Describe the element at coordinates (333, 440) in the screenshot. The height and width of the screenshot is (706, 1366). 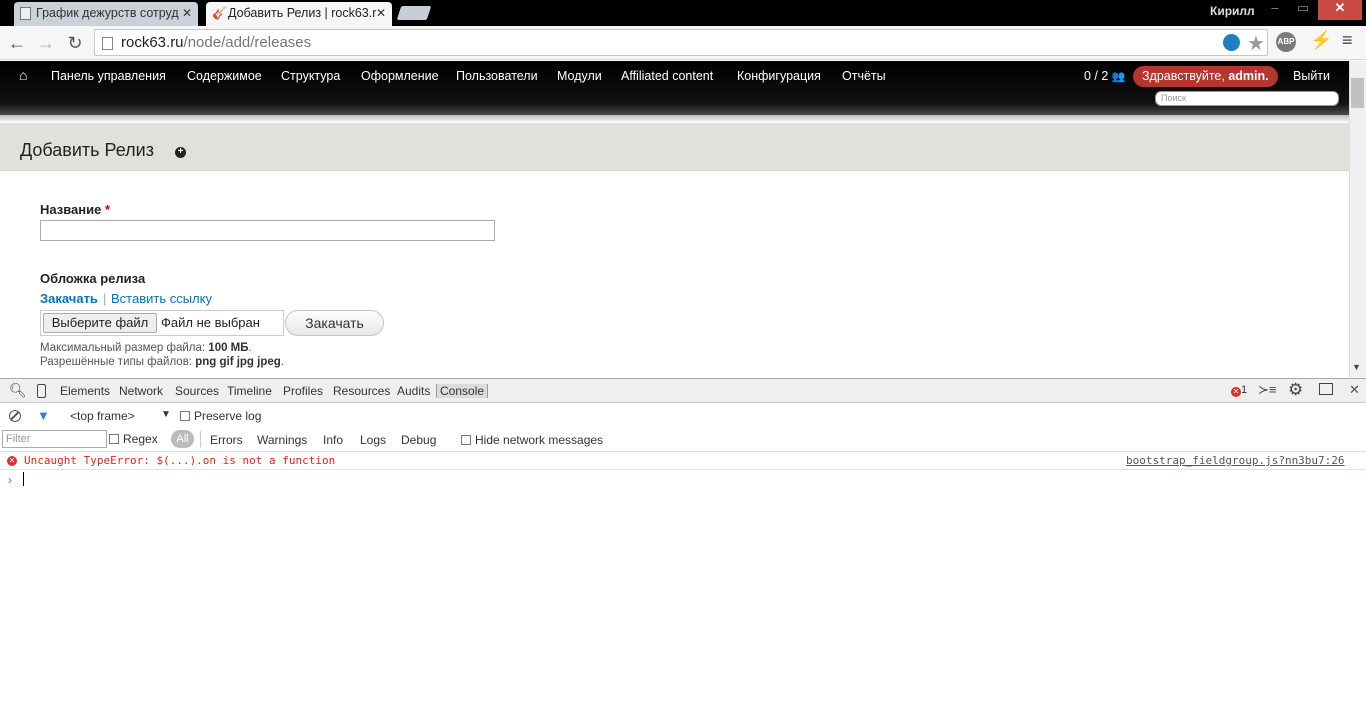
I see `level-info: Info` at that location.